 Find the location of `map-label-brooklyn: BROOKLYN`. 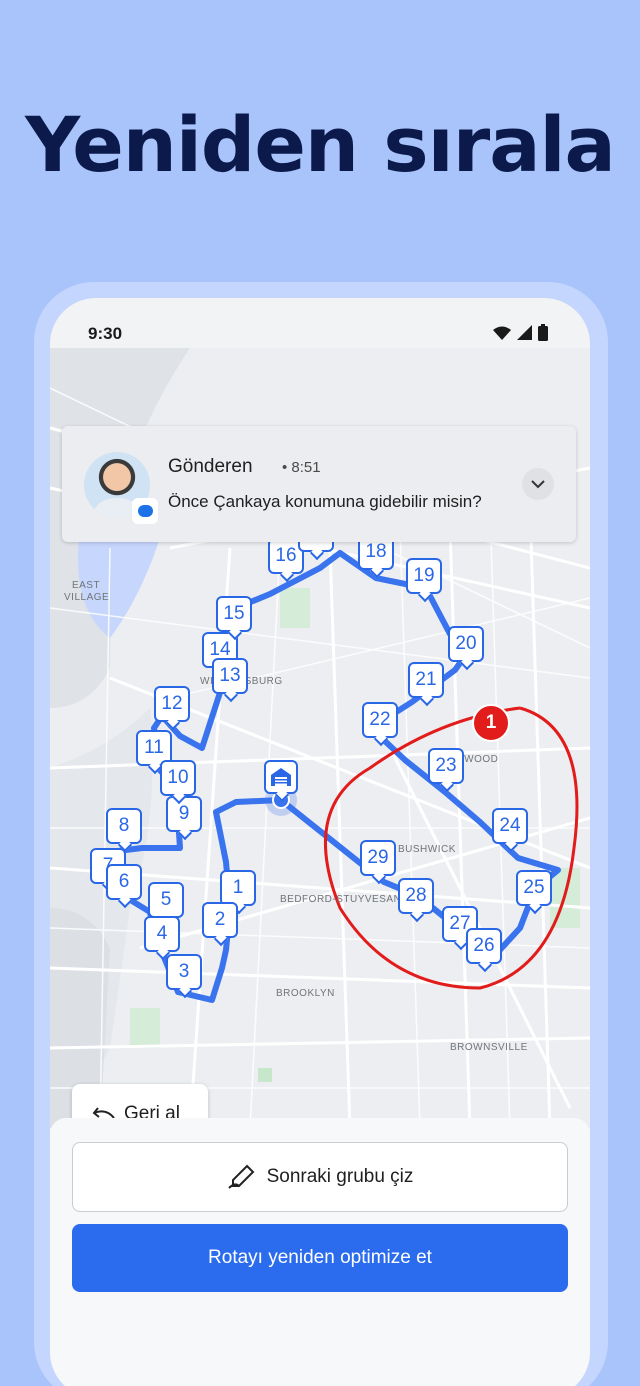

map-label-brooklyn: BROOKLYN is located at coordinates (305, 993).